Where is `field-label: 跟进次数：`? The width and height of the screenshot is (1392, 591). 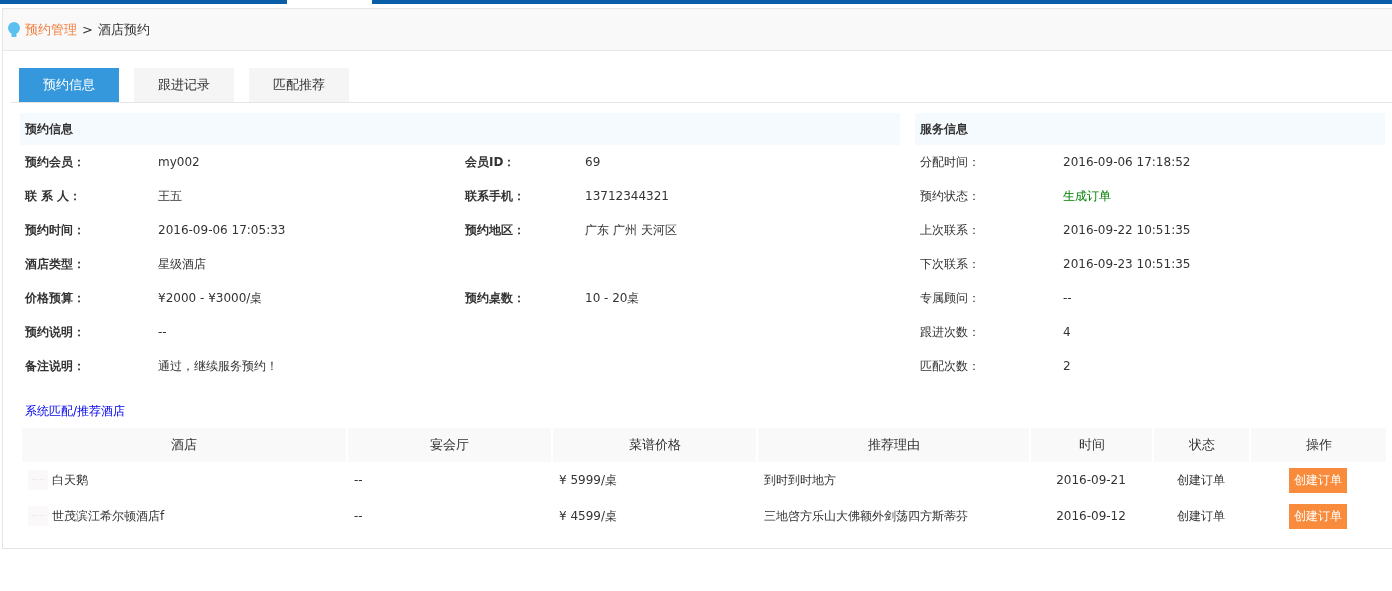 field-label: 跟进次数： is located at coordinates (950, 332).